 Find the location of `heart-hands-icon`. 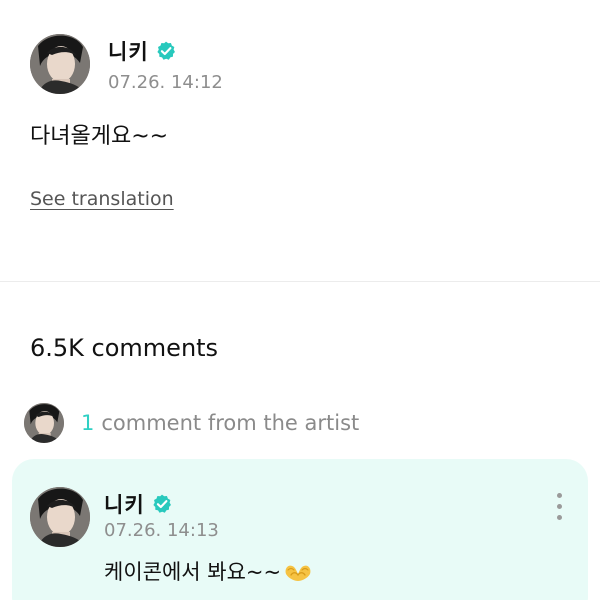

heart-hands-icon is located at coordinates (298, 571).